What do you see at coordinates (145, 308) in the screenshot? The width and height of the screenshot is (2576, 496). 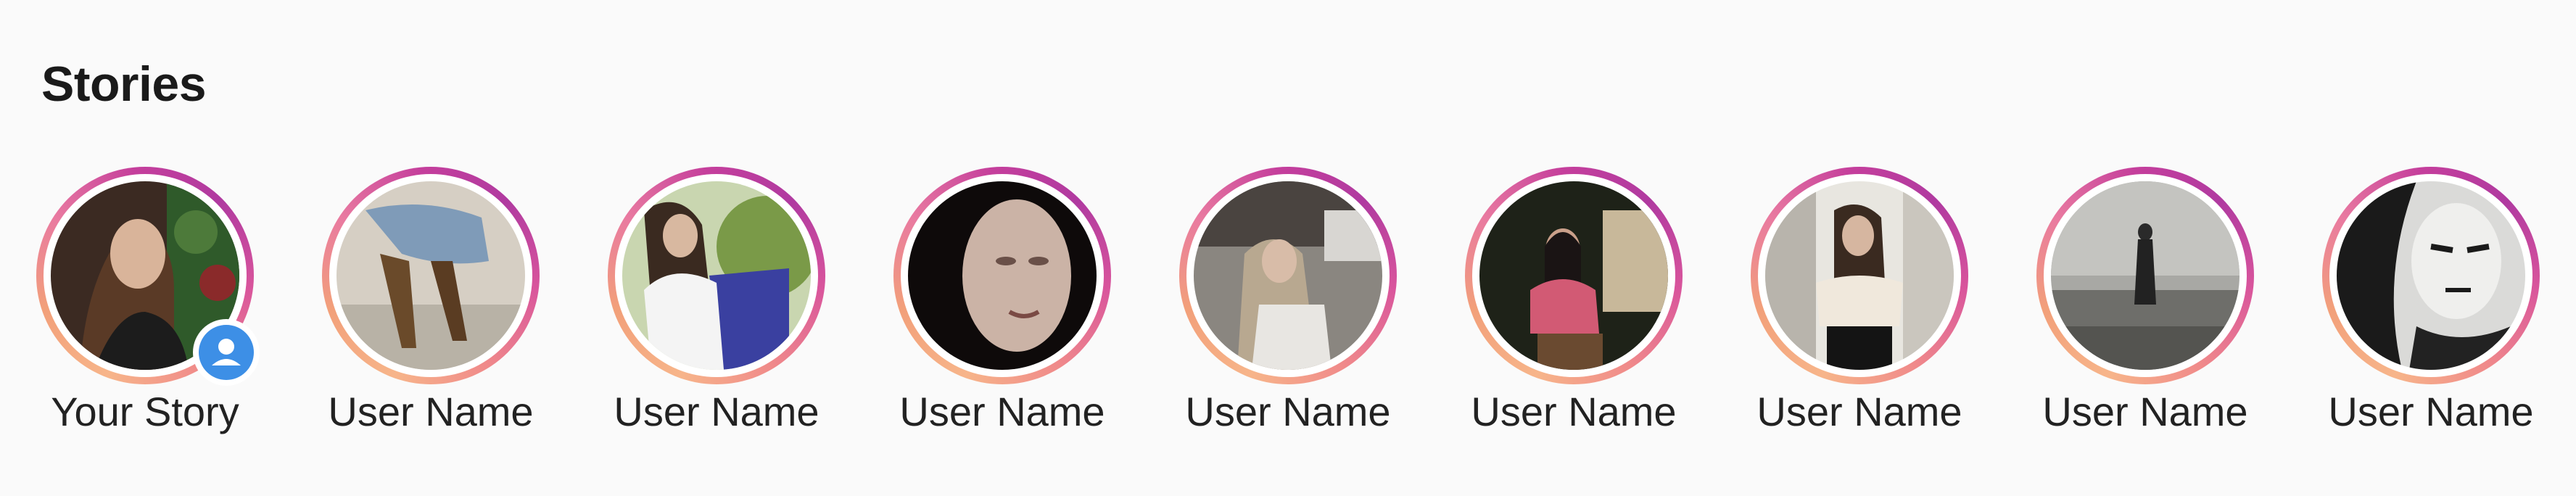 I see `story-your-story: Your Story` at bounding box center [145, 308].